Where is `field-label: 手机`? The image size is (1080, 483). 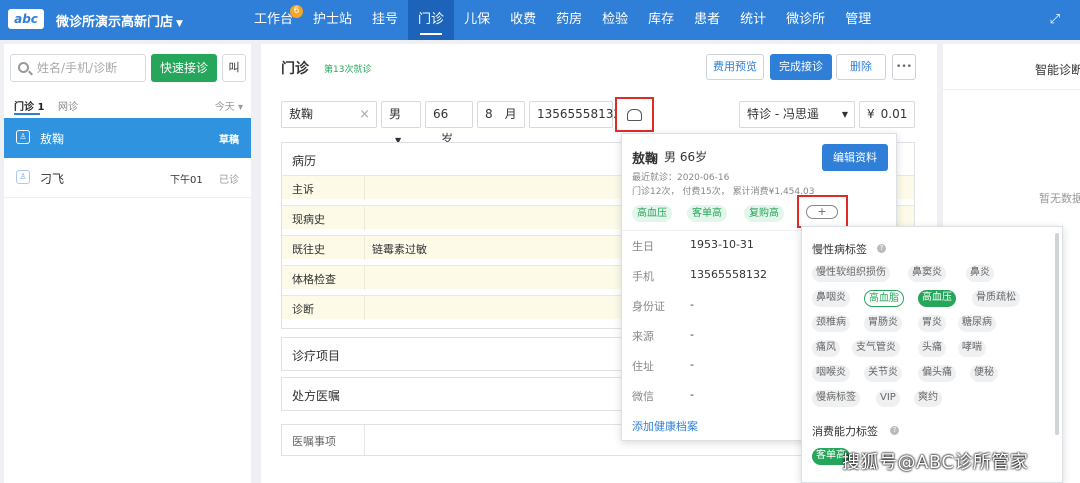
field-label: 手机 is located at coordinates (643, 276).